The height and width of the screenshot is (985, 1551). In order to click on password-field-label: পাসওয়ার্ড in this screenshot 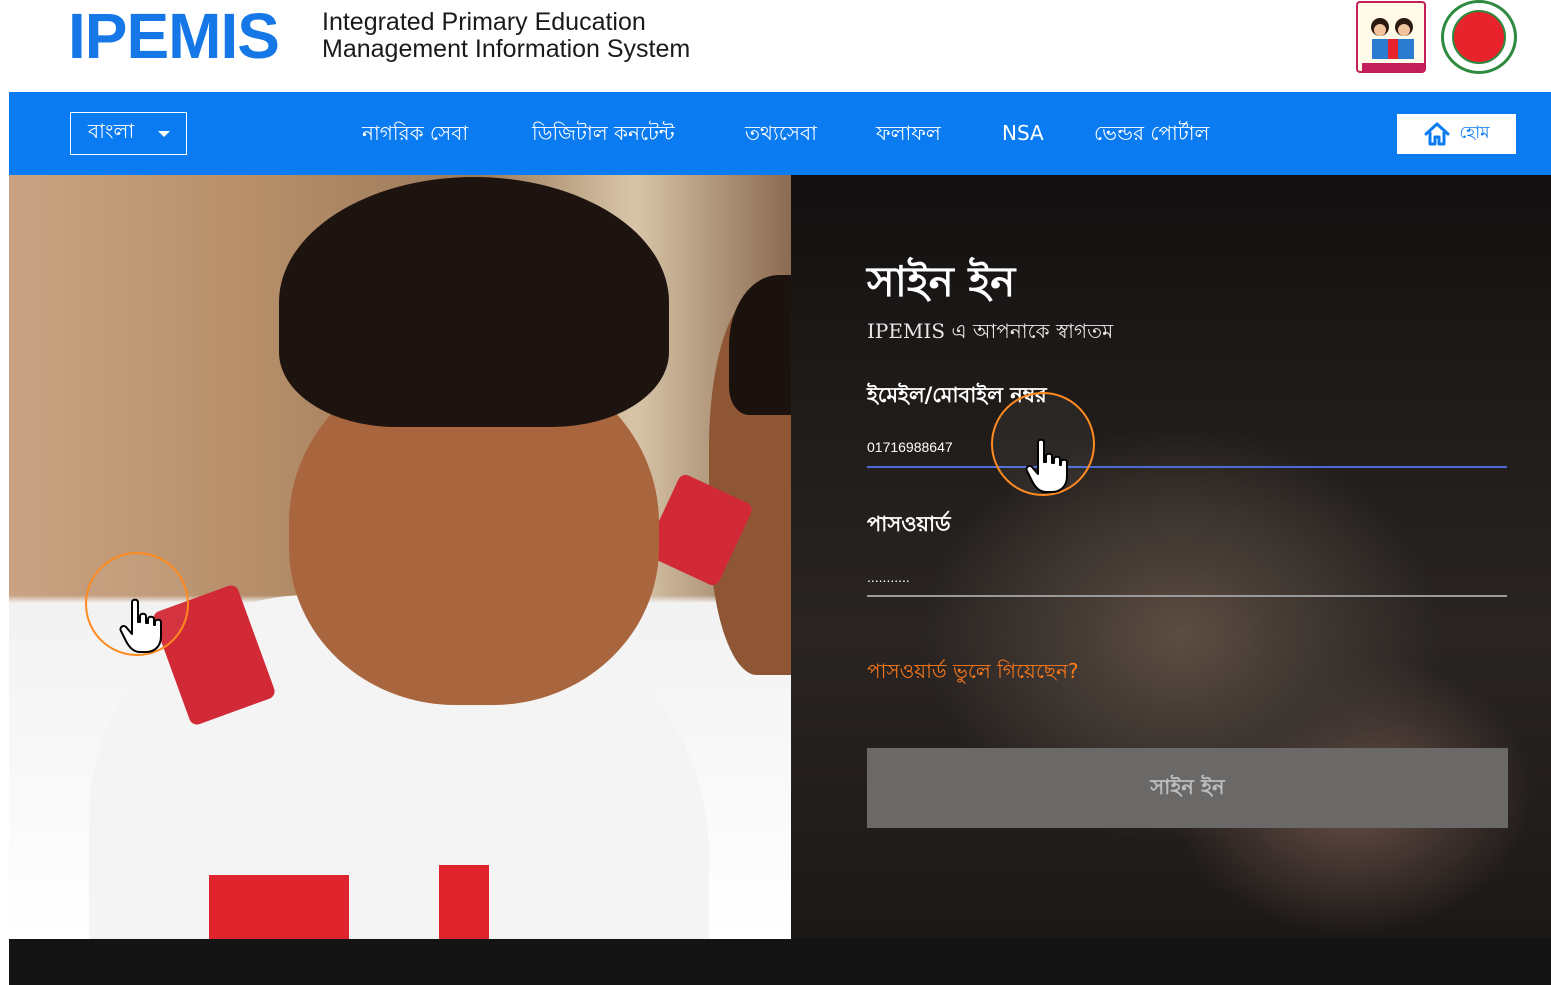, I will do `click(909, 524)`.